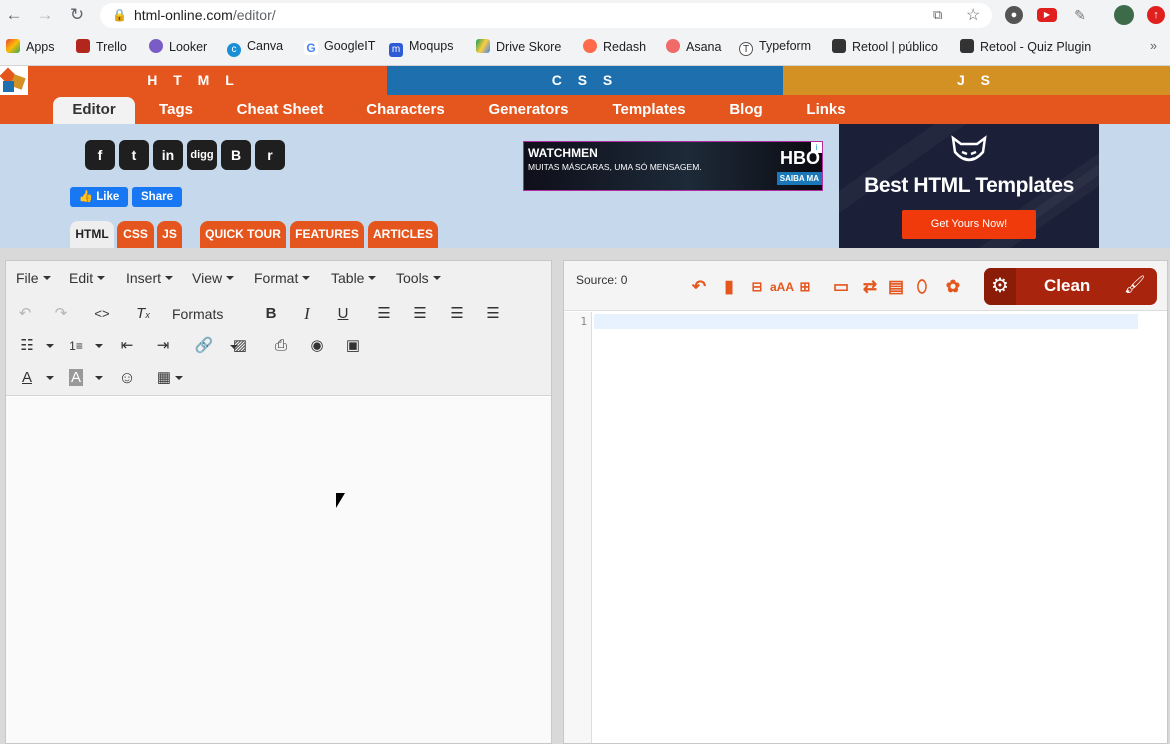 The width and height of the screenshot is (1170, 744). Describe the element at coordinates (176, 109) in the screenshot. I see `menu-tags: Tags` at that location.